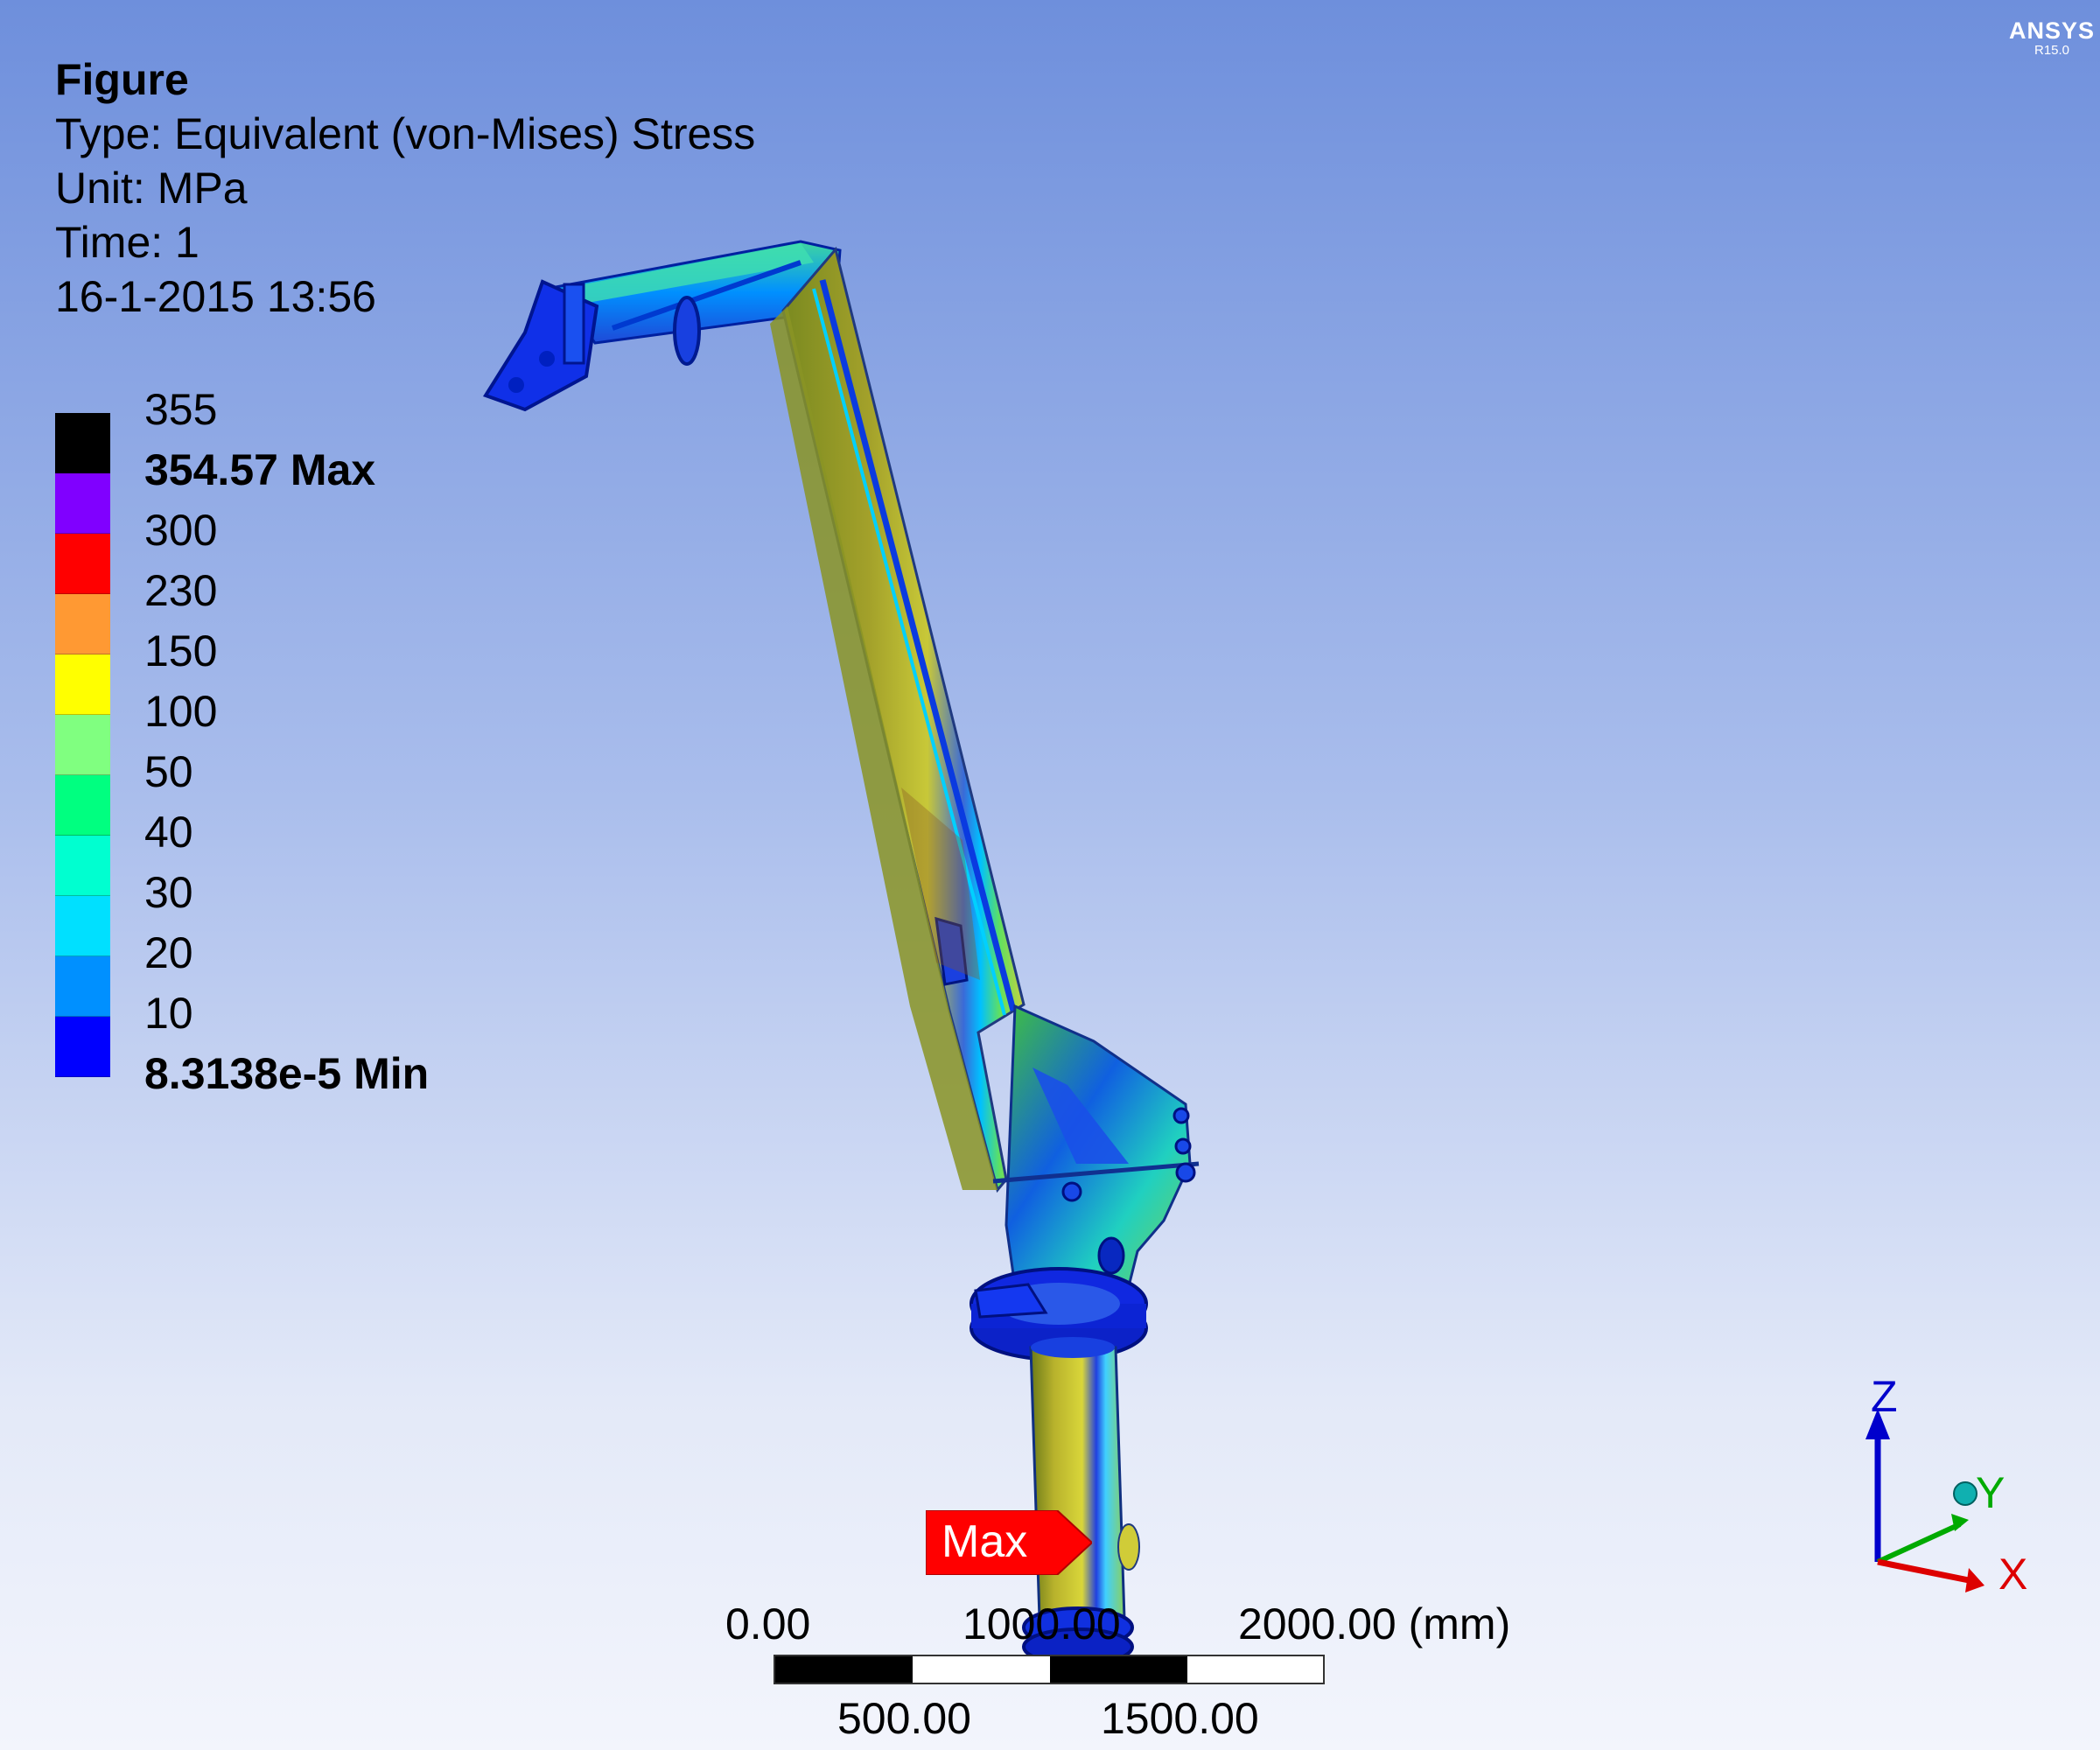 This screenshot has width=2100, height=1750. I want to click on max-probe-label: Max, so click(1009, 1542).